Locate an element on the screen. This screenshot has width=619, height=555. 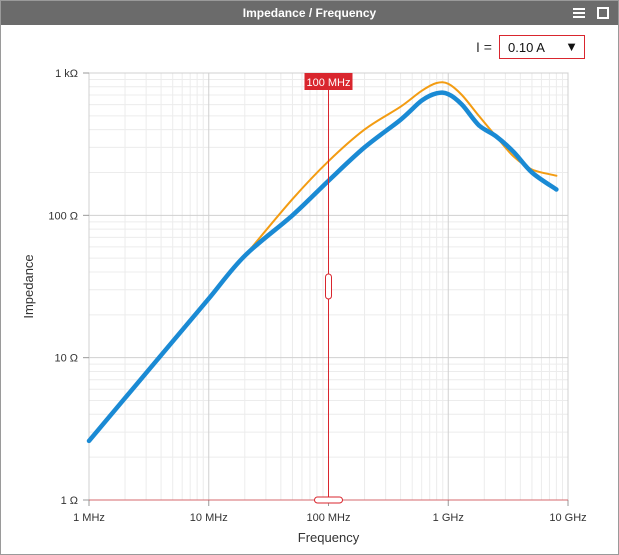
x-tick-label: 100 MHz is located at coordinates (328, 518).